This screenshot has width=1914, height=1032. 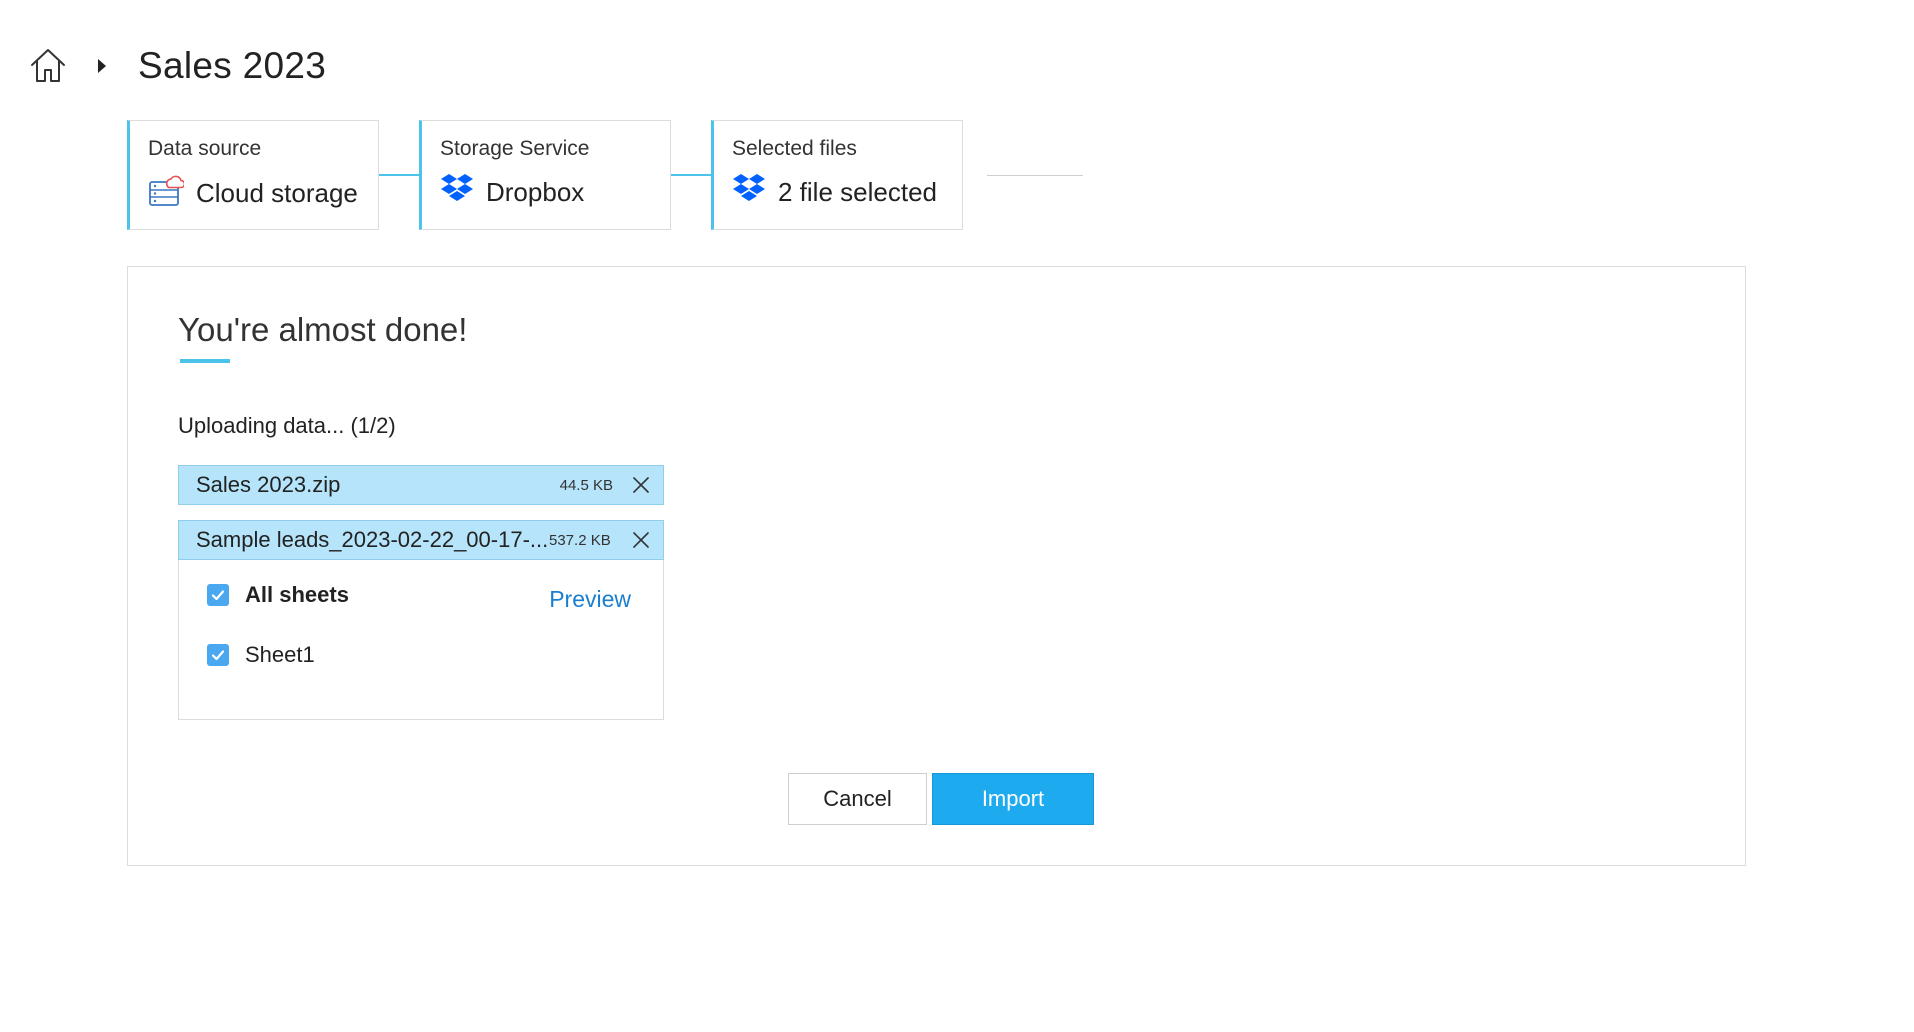 What do you see at coordinates (794, 148) in the screenshot?
I see `step-label: Selected files` at bounding box center [794, 148].